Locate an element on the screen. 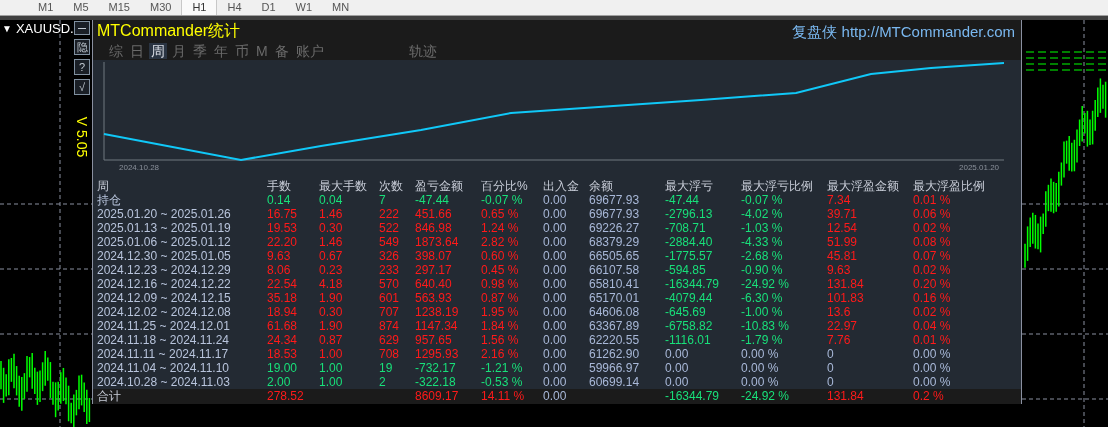 This screenshot has width=1108, height=427. collapse-icon: ▼ is located at coordinates (7, 28).